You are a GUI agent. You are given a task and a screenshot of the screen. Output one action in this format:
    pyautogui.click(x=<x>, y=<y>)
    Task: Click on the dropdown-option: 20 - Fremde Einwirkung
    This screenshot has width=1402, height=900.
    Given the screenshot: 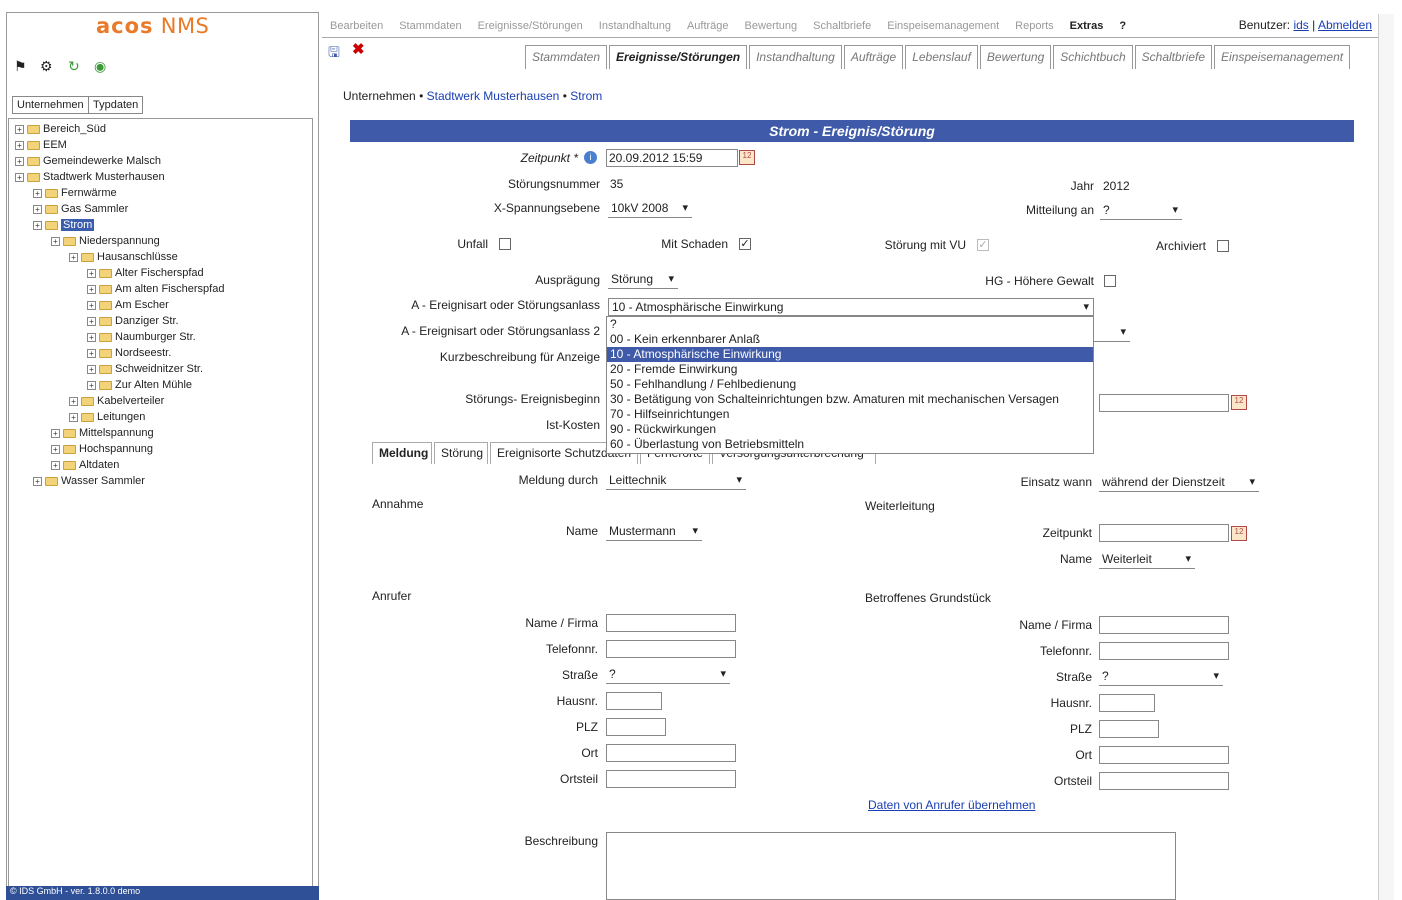 What is the action you would take?
    pyautogui.click(x=850, y=369)
    